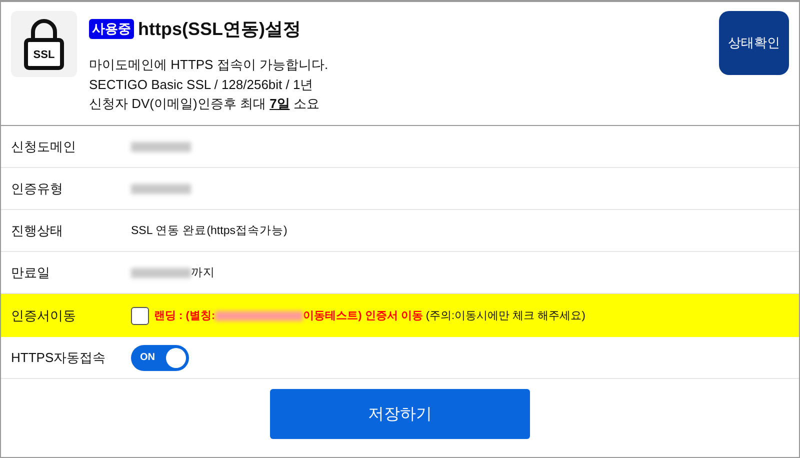  Describe the element at coordinates (37, 189) in the screenshot. I see `field-label: 인증유형` at that location.